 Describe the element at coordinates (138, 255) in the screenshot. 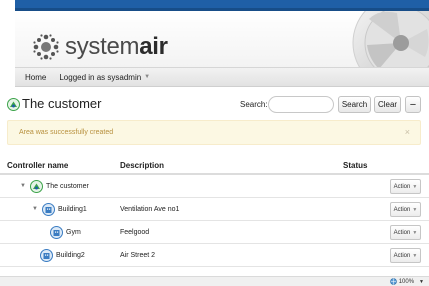

I see `row-description: Air Street 2` at that location.